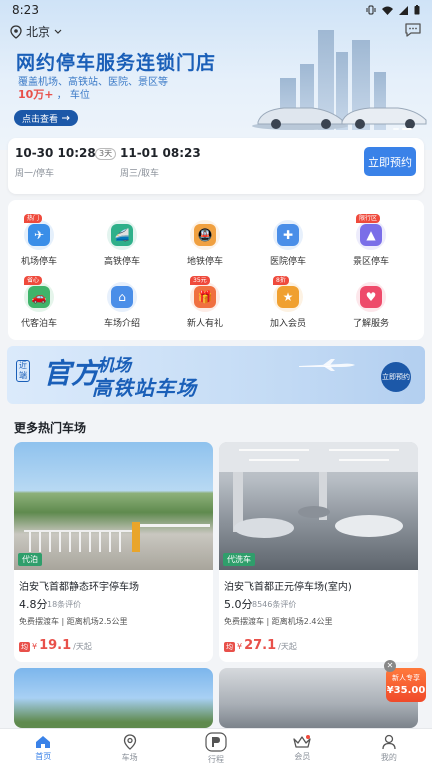 Image resolution: width=432 pixels, height=768 pixels. I want to click on parking-price: 均 ¥ 27.1 /天起, so click(260, 645).